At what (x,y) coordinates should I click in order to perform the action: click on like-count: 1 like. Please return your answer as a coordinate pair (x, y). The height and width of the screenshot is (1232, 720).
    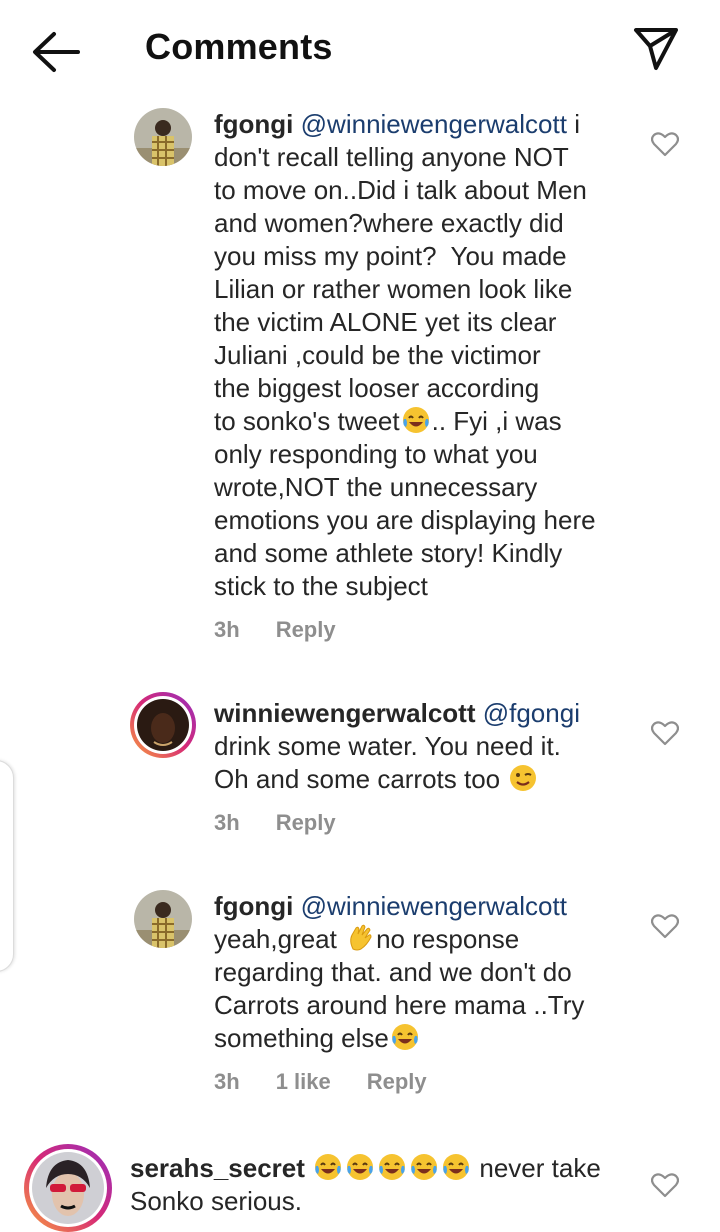
    Looking at the image, I should click on (303, 1081).